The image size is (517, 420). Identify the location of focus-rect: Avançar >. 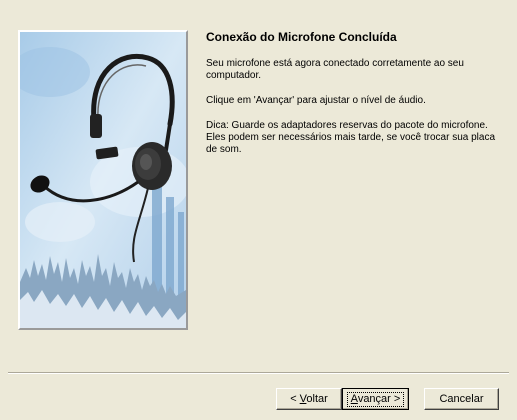
(375, 399).